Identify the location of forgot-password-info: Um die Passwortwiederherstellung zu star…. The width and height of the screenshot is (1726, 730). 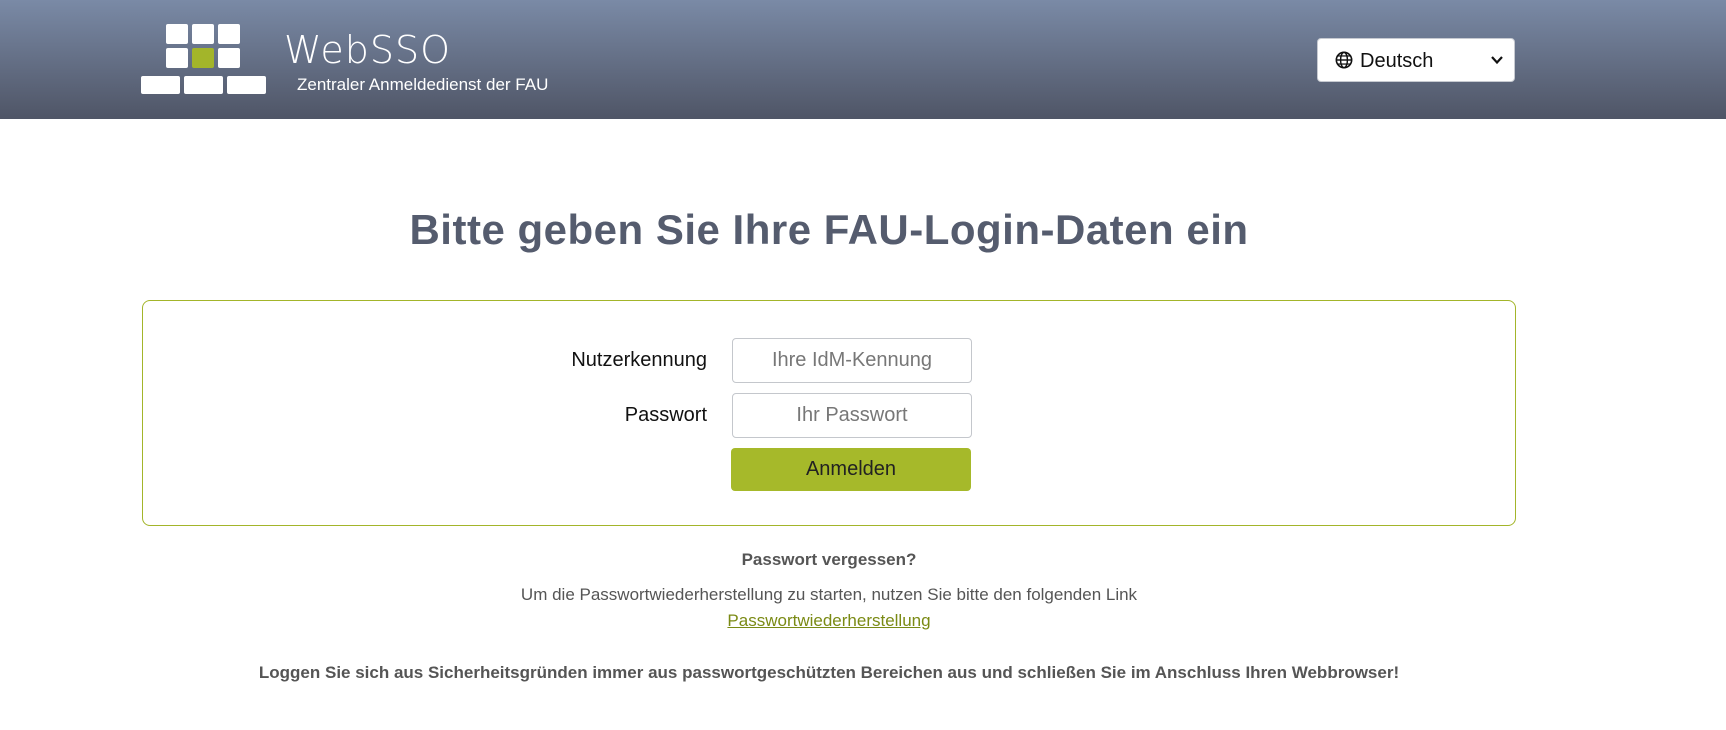
(829, 594).